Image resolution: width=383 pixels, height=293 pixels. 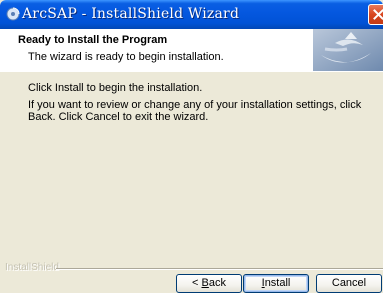 I want to click on installshield-banner-art, so click(x=348, y=50).